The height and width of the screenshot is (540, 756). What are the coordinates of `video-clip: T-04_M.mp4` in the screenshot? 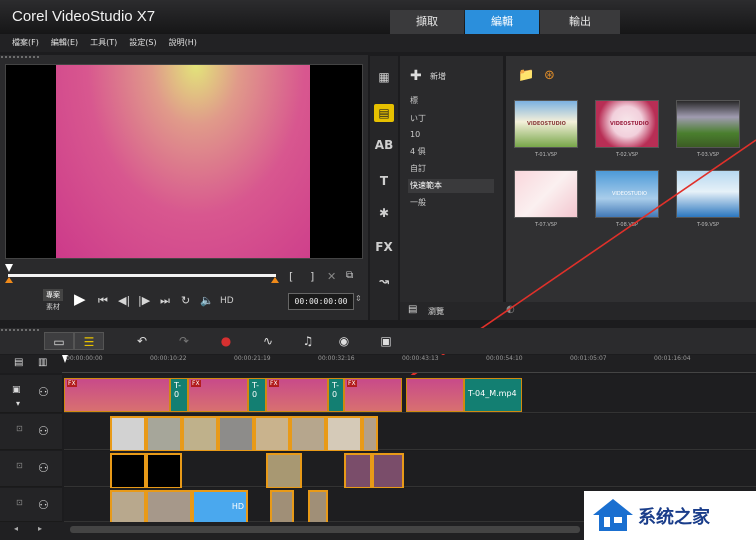 It's located at (493, 395).